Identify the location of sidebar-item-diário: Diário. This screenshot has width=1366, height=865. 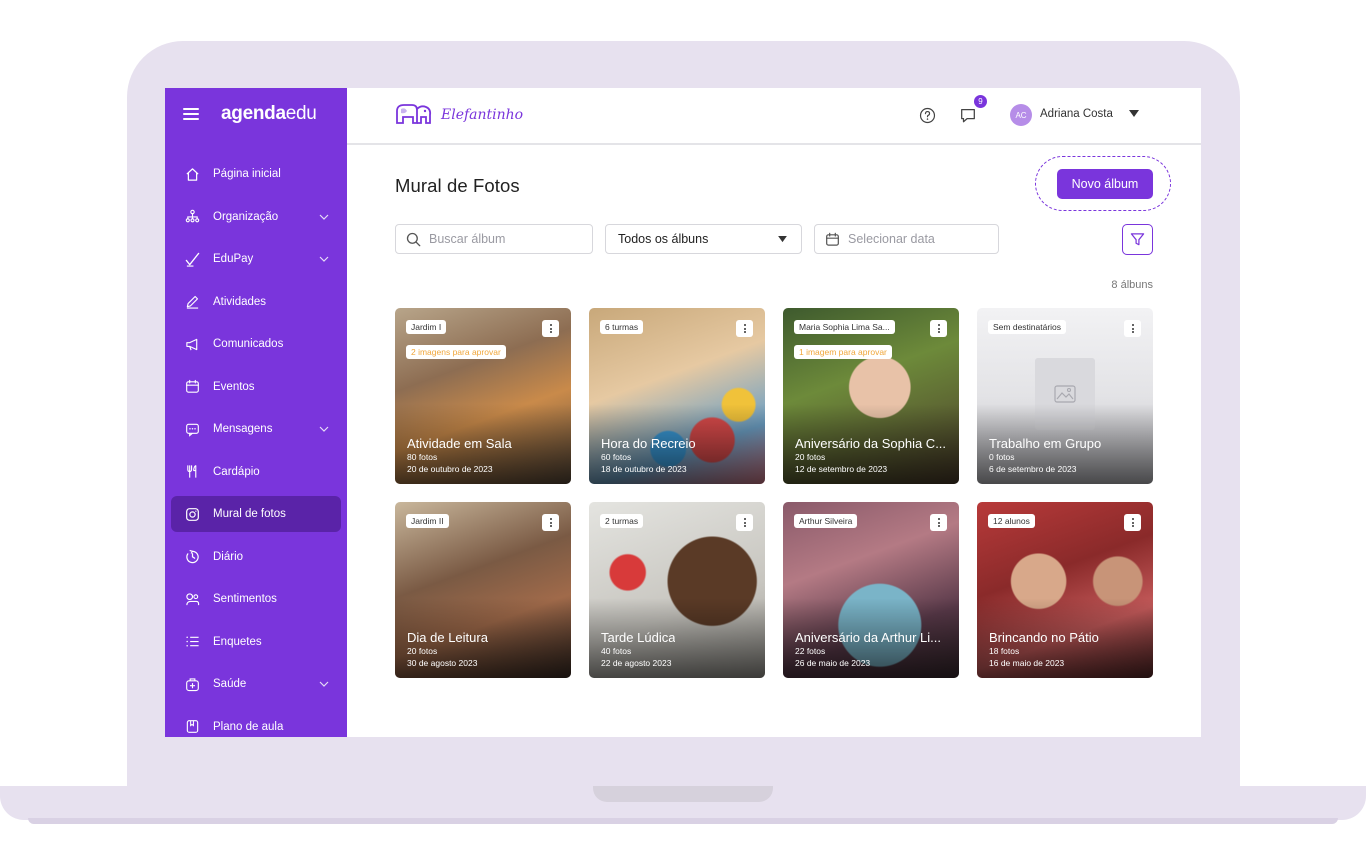
(256, 557).